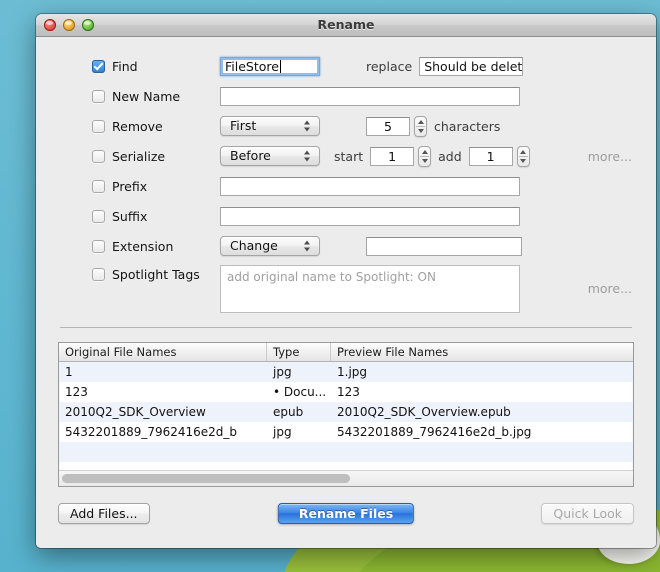 The width and height of the screenshot is (660, 572). What do you see at coordinates (98, 156) in the screenshot?
I see `serialize-checkbox` at bounding box center [98, 156].